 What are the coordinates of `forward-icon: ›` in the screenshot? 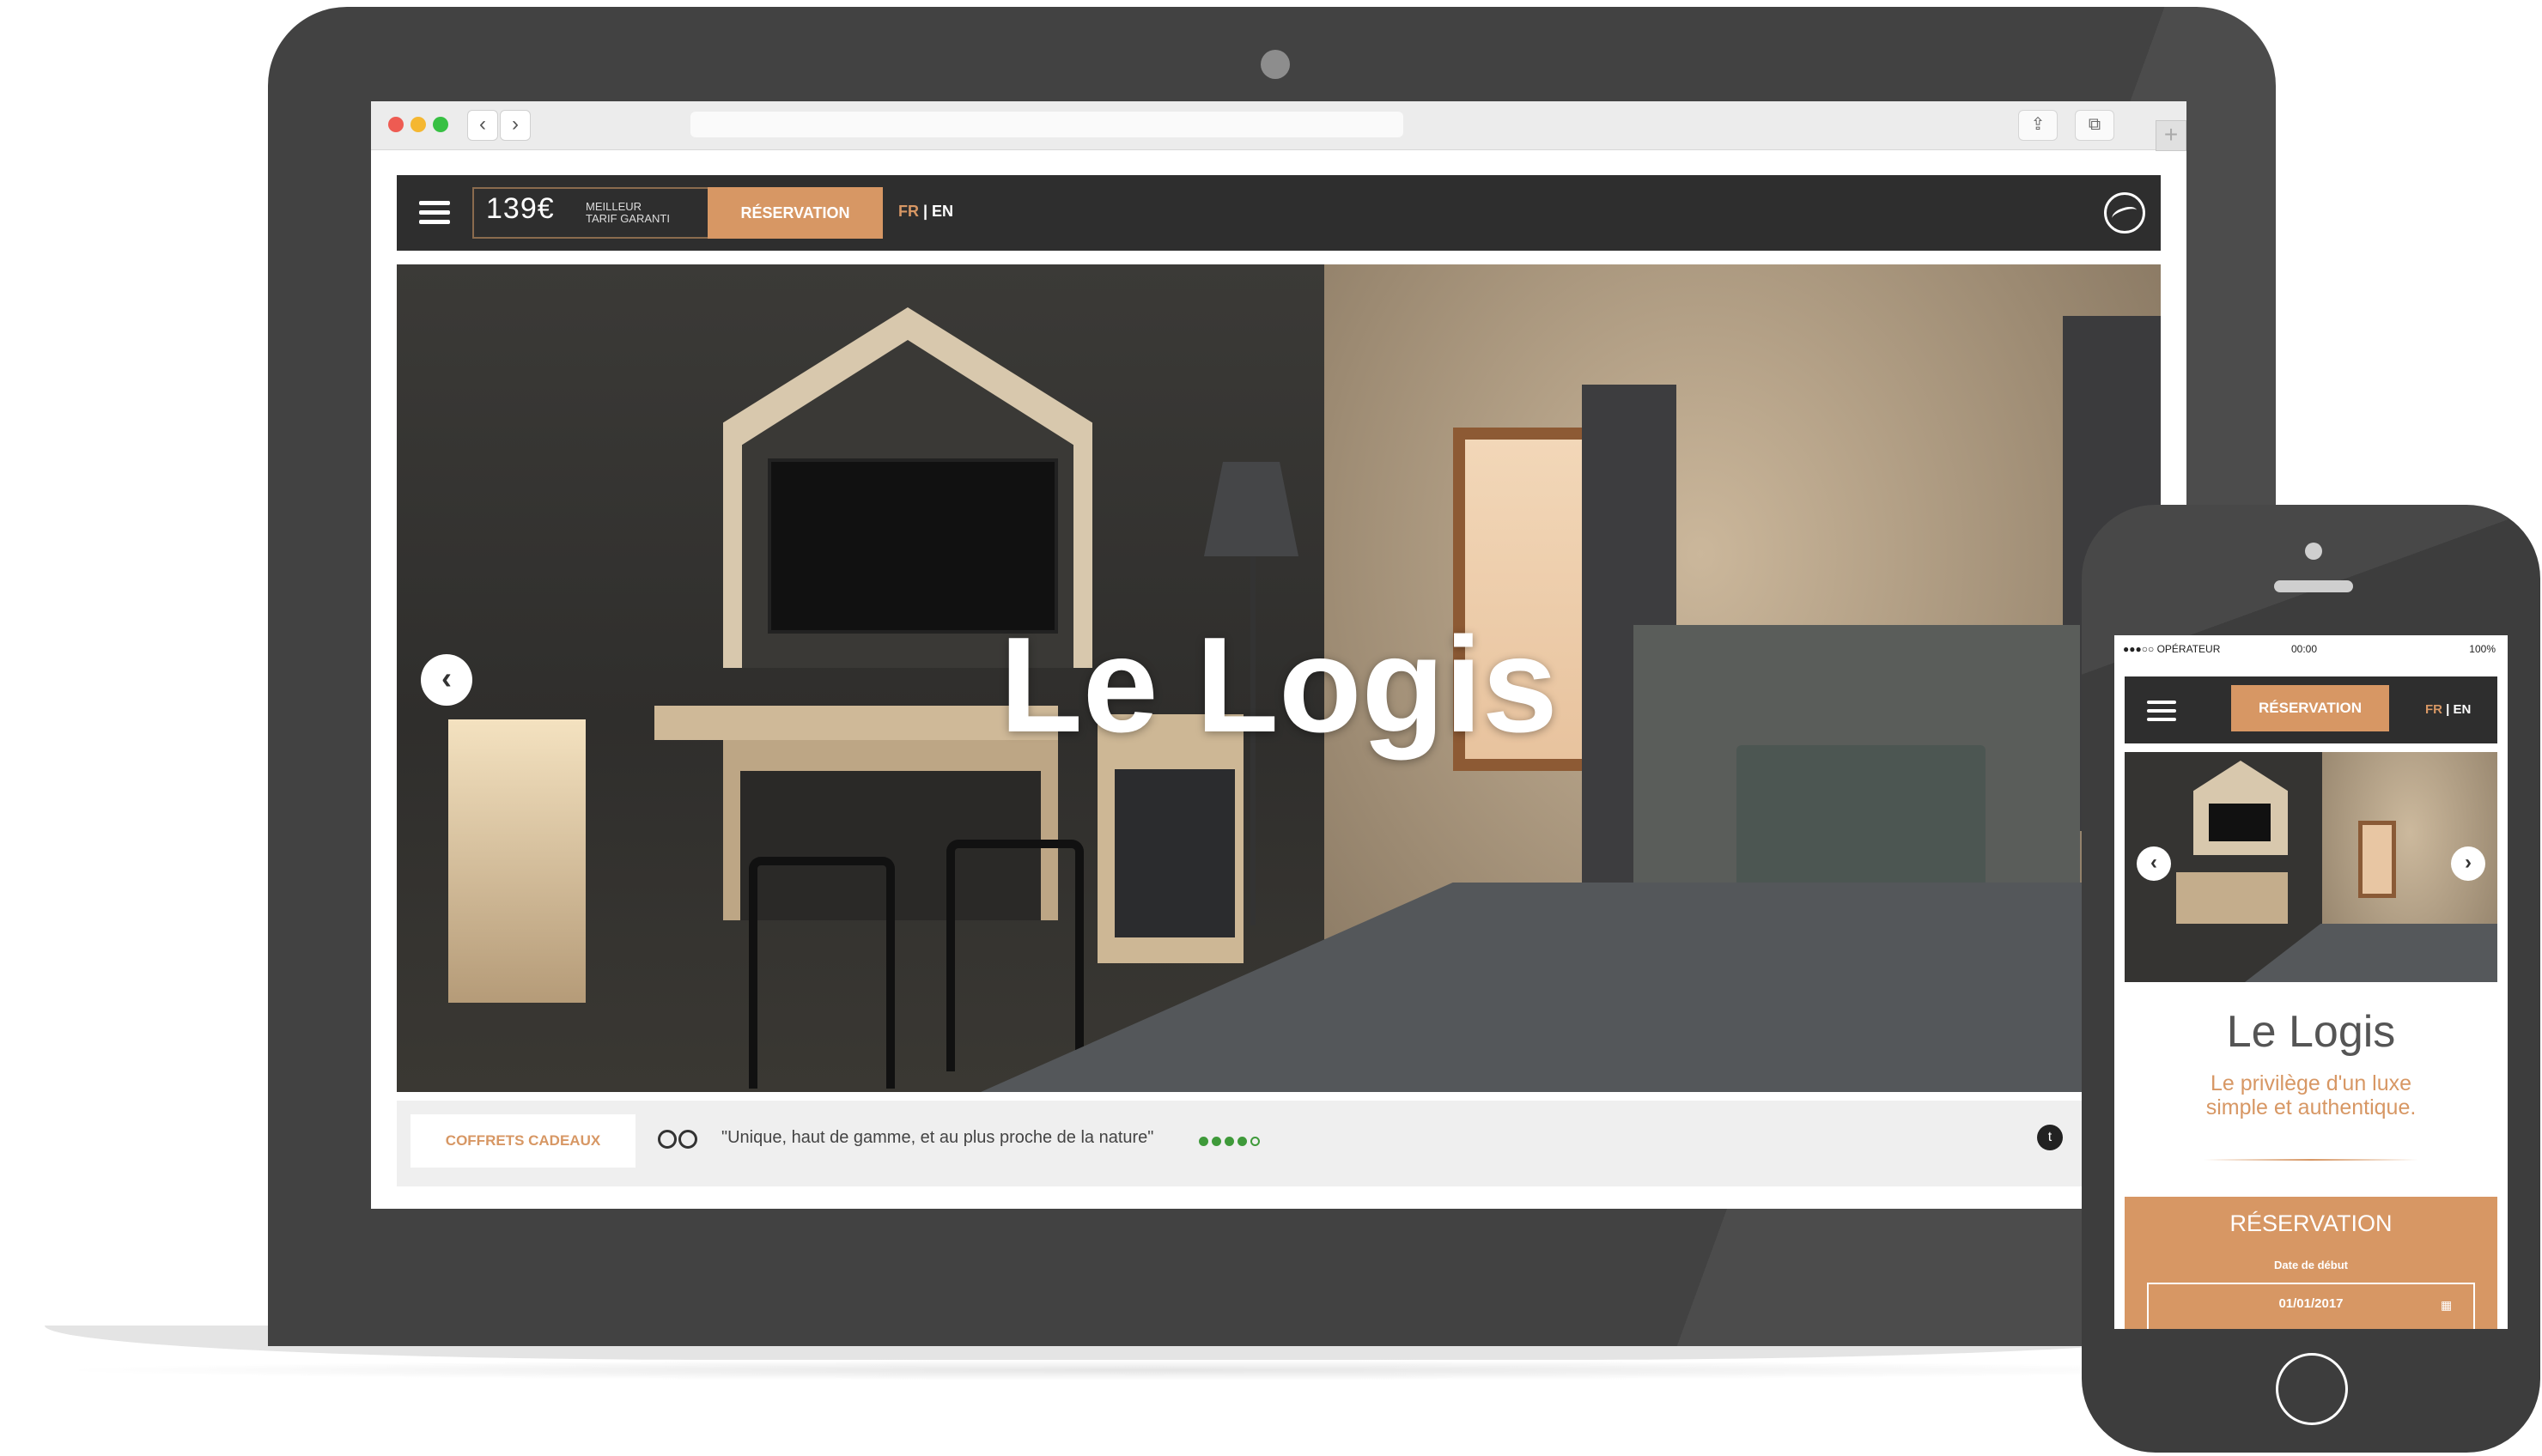 It's located at (516, 124).